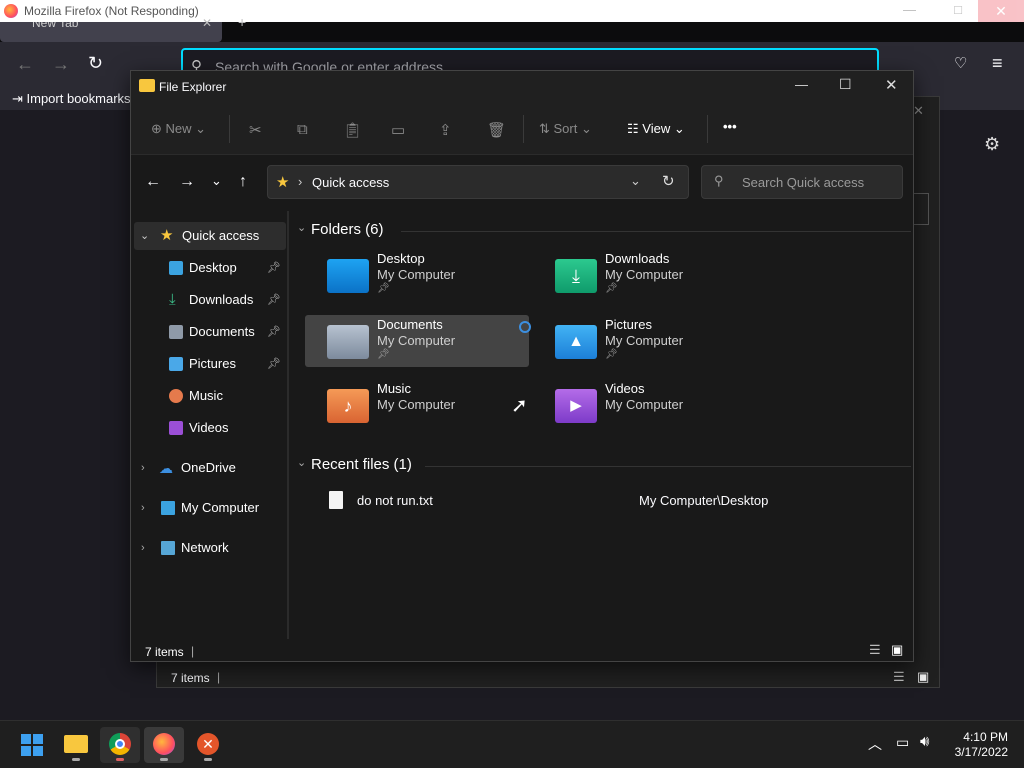 The height and width of the screenshot is (768, 1024). Describe the element at coordinates (32, 745) in the screenshot. I see `start-button` at that location.